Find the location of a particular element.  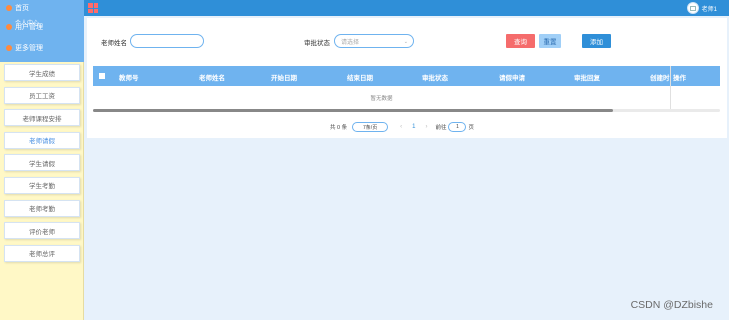

goto-page-value: 1 is located at coordinates (457, 127).